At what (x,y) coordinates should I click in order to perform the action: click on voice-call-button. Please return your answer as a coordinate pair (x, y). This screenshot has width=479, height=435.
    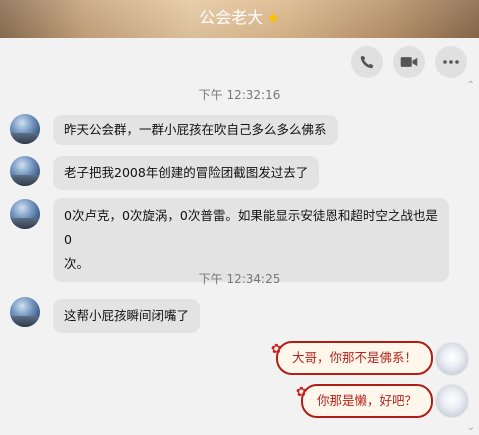
    Looking at the image, I should click on (367, 62).